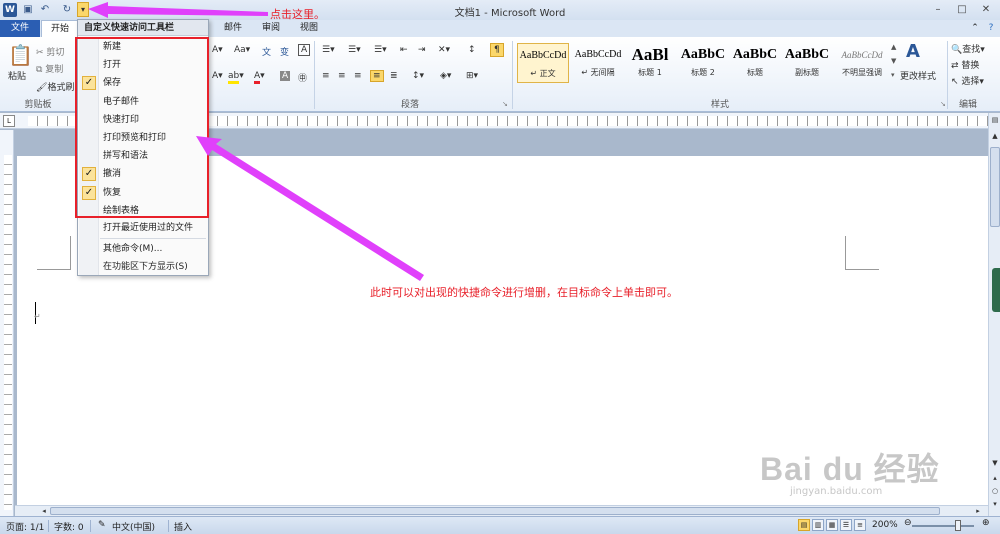 The height and width of the screenshot is (534, 1000). I want to click on char-border-icon: A, so click(304, 50).